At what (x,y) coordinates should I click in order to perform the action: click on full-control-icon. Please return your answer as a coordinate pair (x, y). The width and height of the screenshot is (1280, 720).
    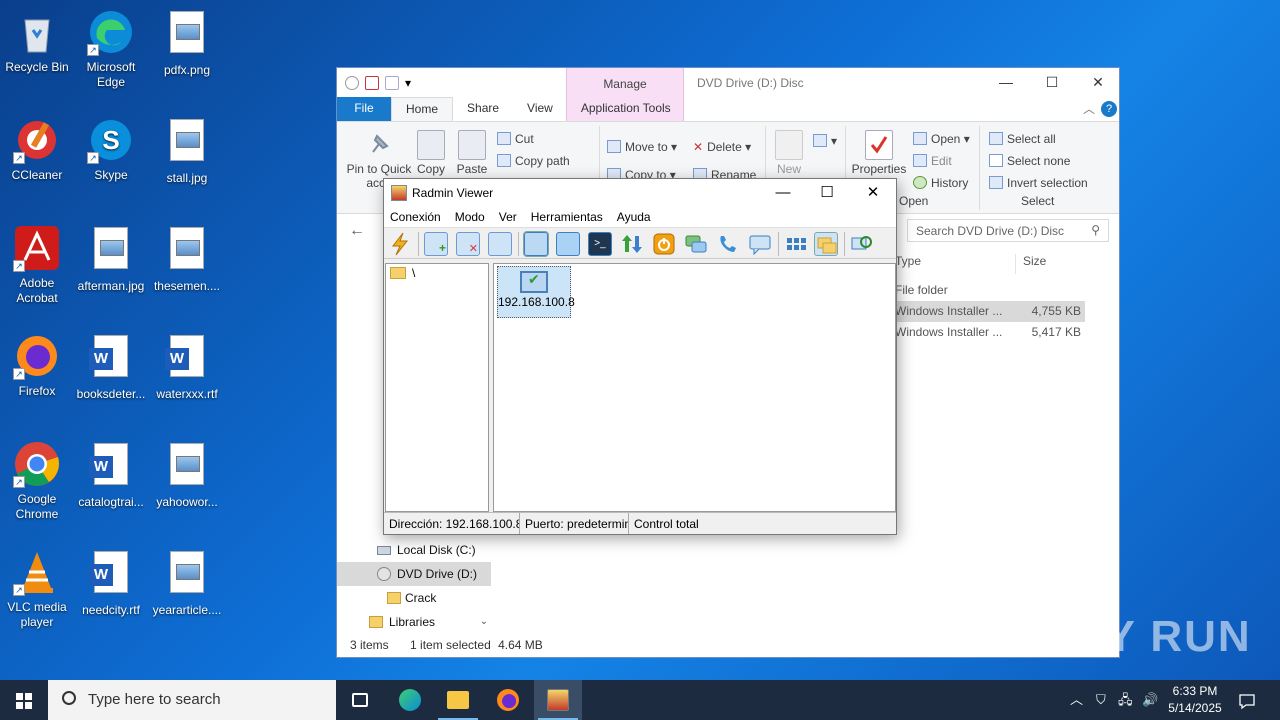
    Looking at the image, I should click on (536, 244).